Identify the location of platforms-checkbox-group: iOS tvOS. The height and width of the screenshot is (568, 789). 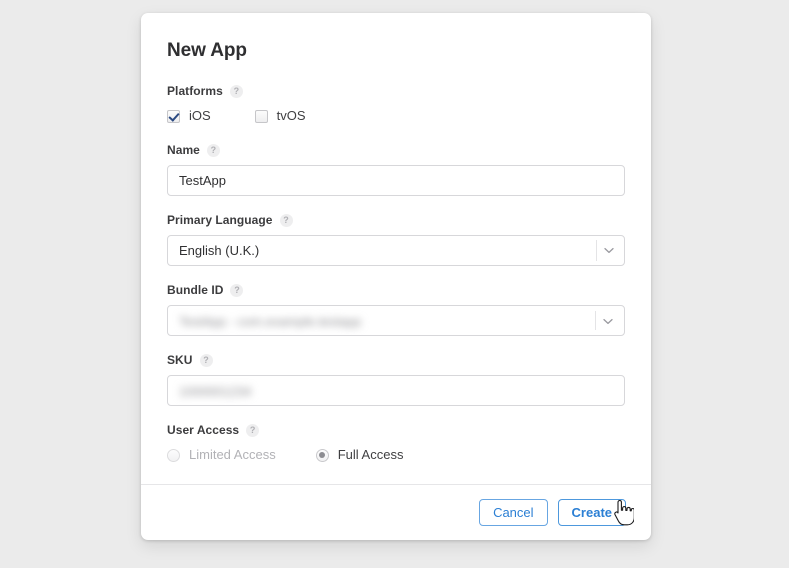
(396, 116).